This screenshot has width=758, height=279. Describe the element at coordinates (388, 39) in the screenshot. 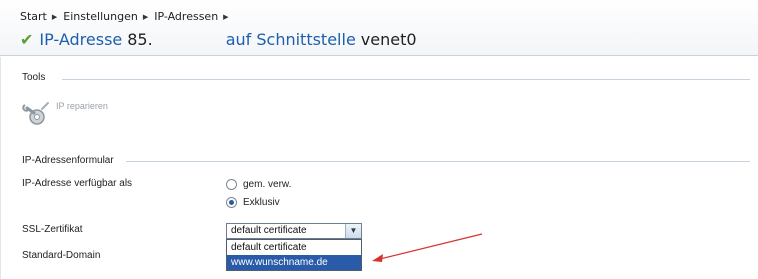

I see `title-interface-name: venet0` at that location.